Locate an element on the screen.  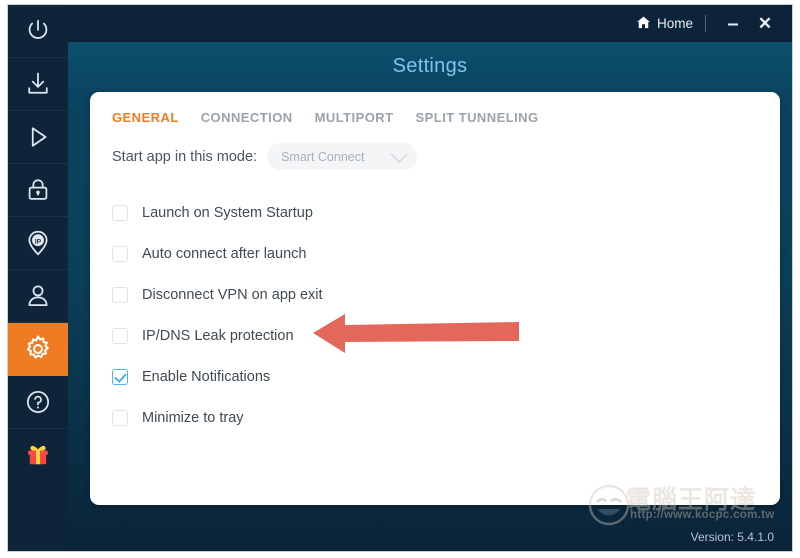
home-button: Home is located at coordinates (664, 24).